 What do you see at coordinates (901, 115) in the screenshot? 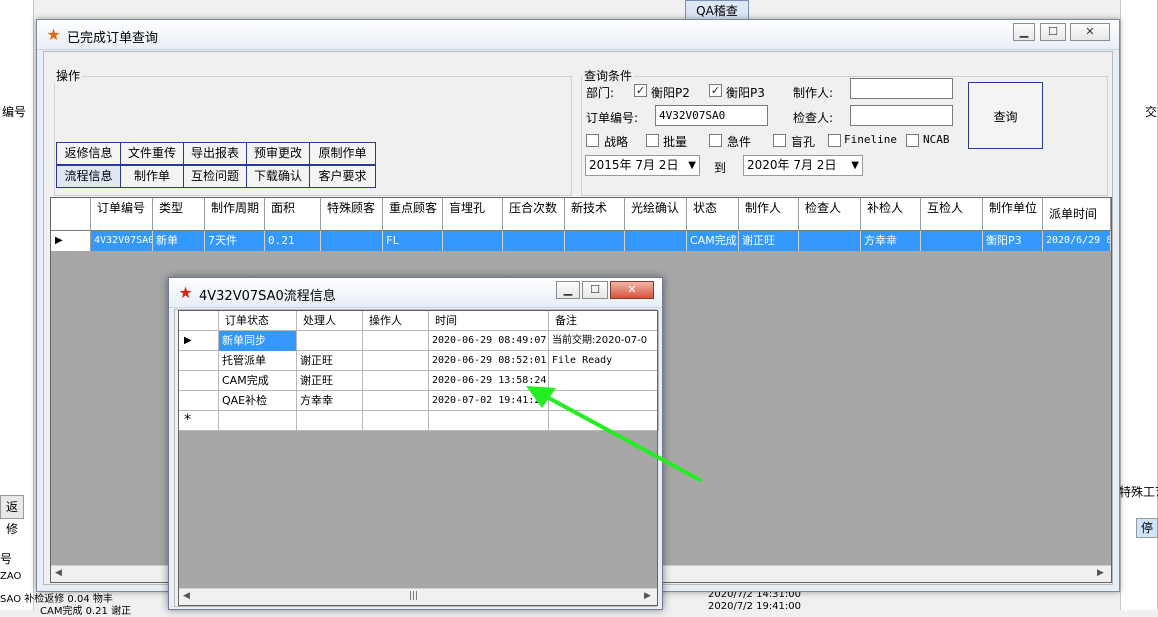
I see `checker-input` at bounding box center [901, 115].